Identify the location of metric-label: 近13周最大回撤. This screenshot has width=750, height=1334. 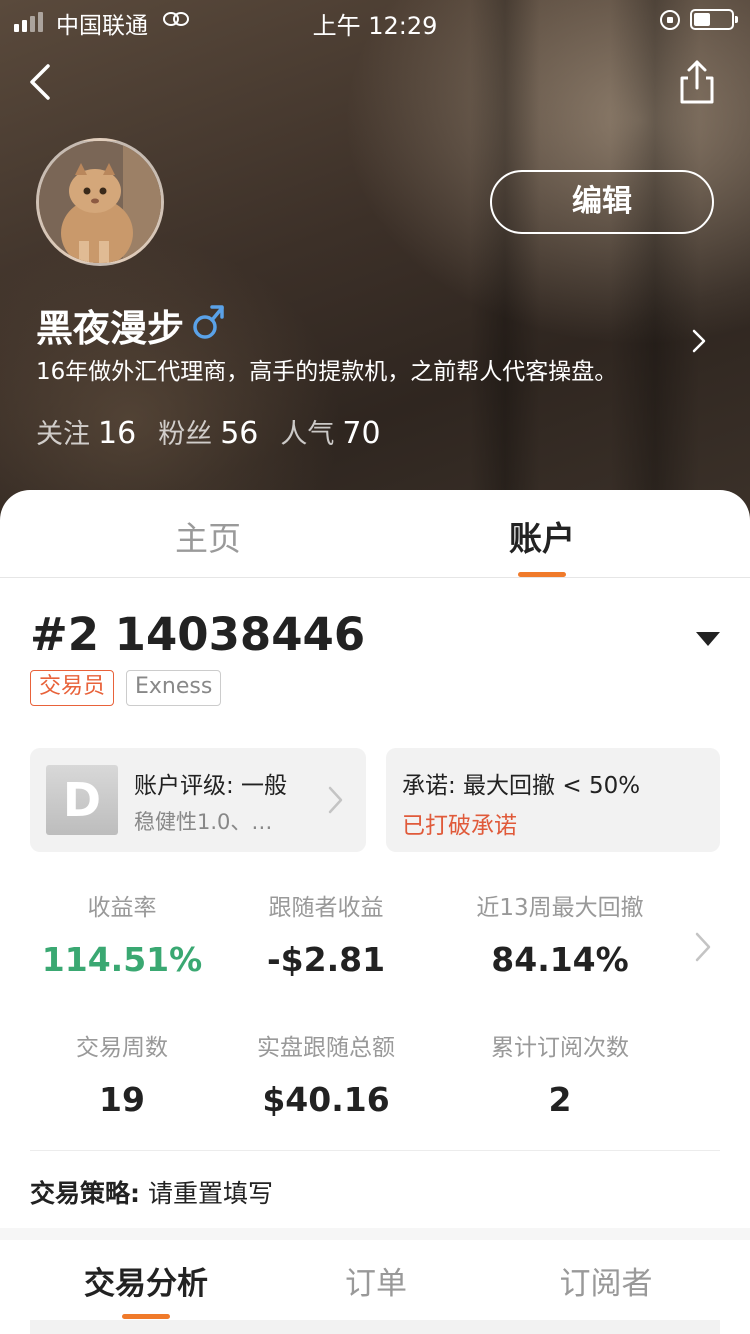
(560, 908).